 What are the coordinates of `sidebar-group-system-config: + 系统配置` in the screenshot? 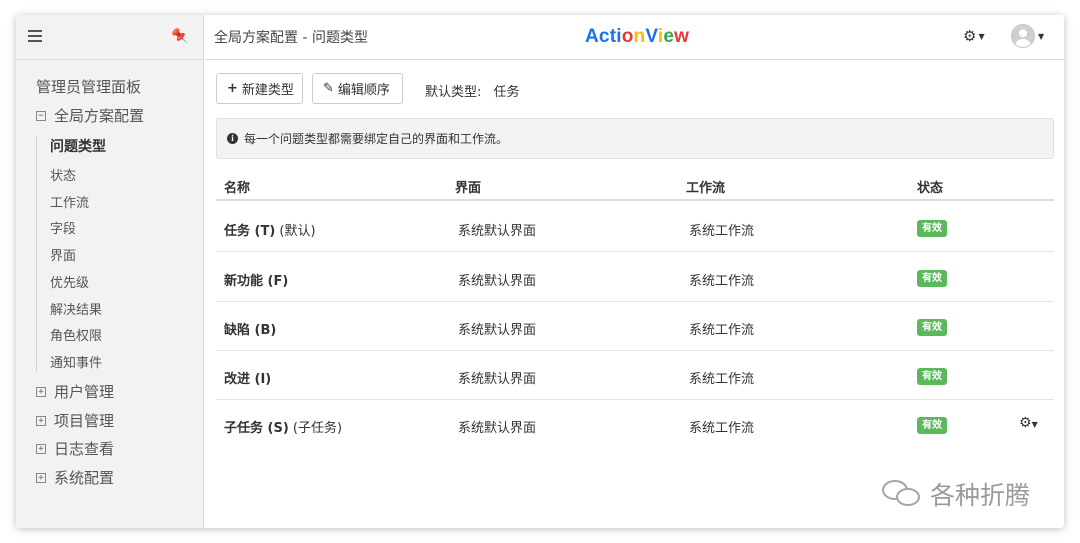 It's located at (75, 477).